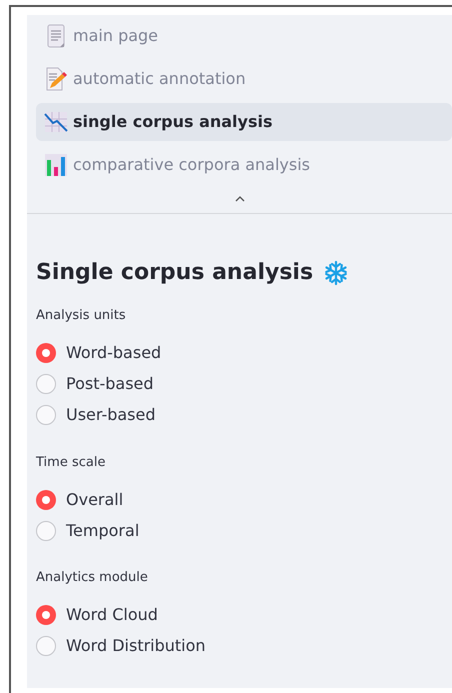  I want to click on nav-link: single corpus analysis, so click(244, 122).